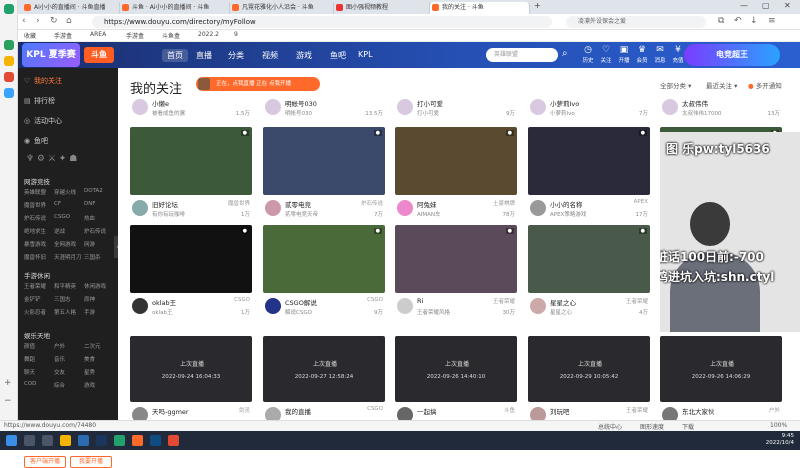 This screenshot has height=468, width=800. I want to click on category-link: 金铲铲, so click(32, 299).